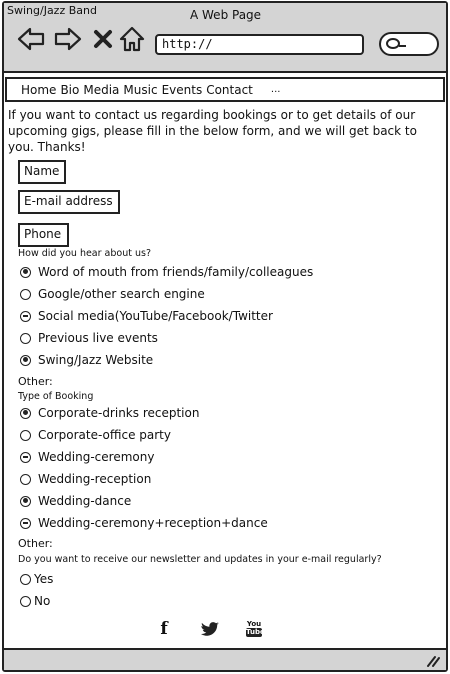 The image size is (450, 674). Describe the element at coordinates (25, 360) in the screenshot. I see `radio-website` at that location.